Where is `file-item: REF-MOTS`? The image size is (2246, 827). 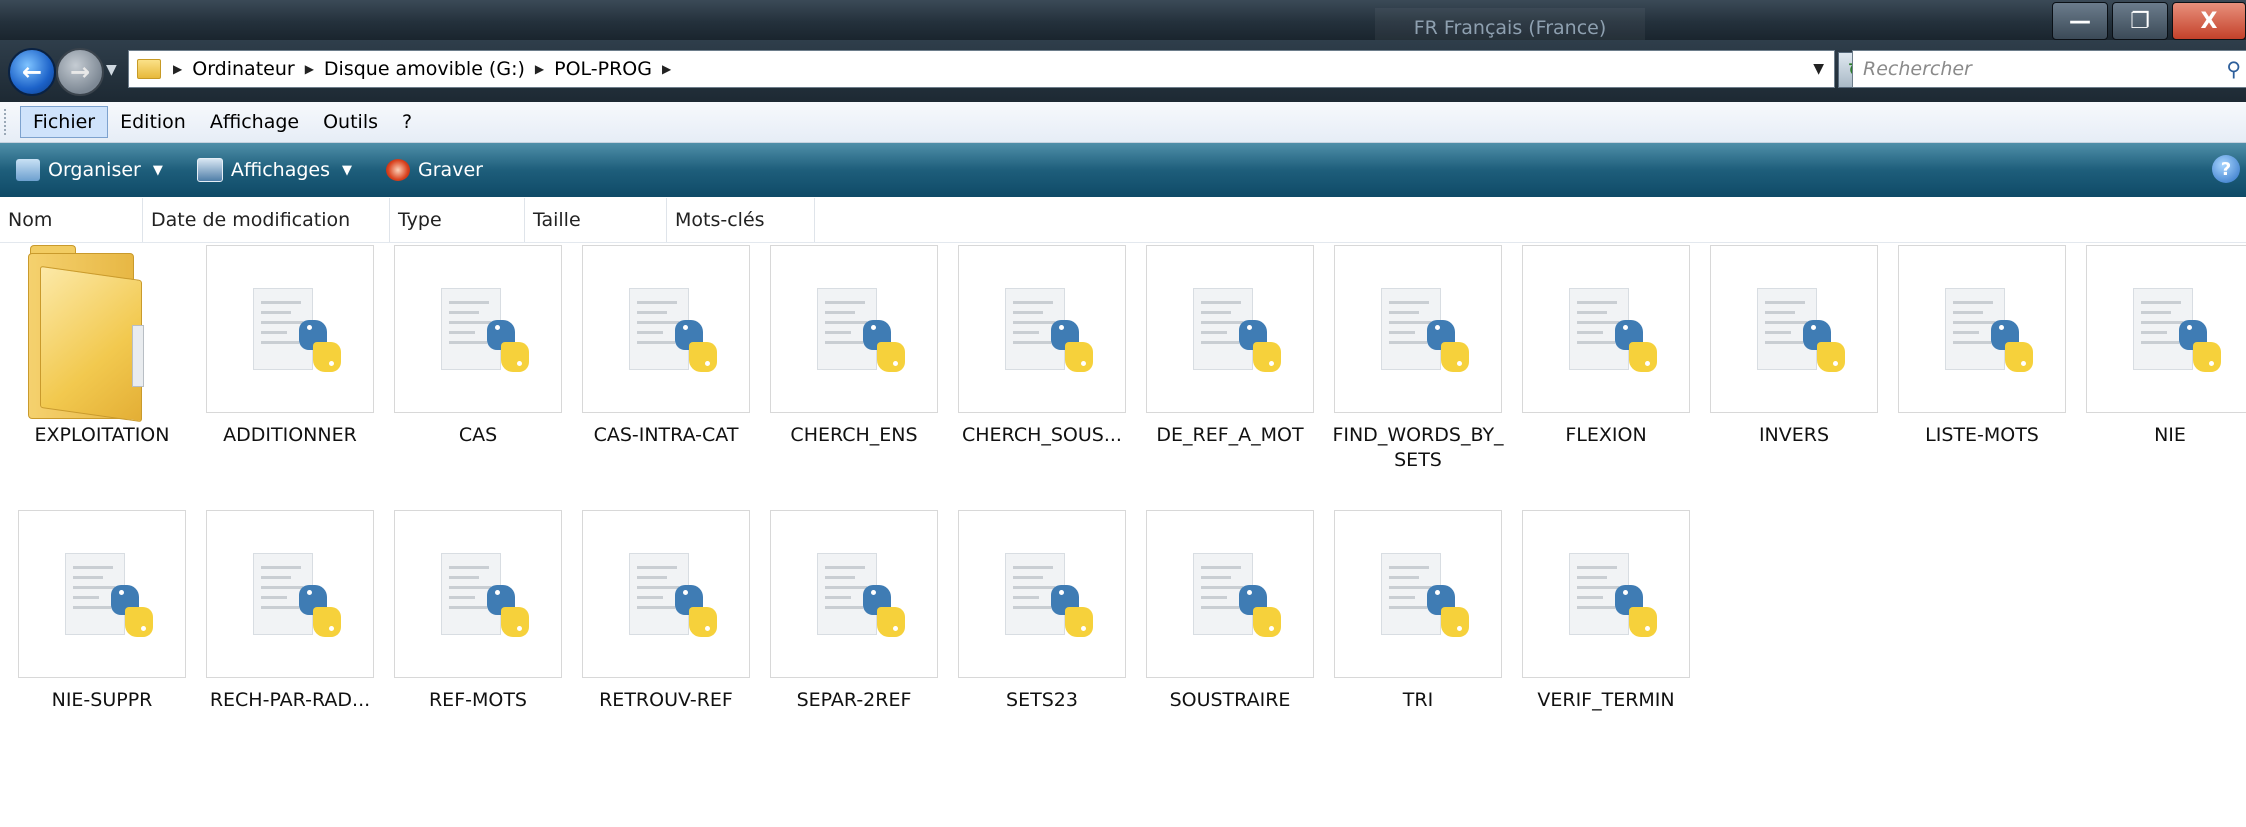
file-item: REF-MOTS is located at coordinates (478, 620).